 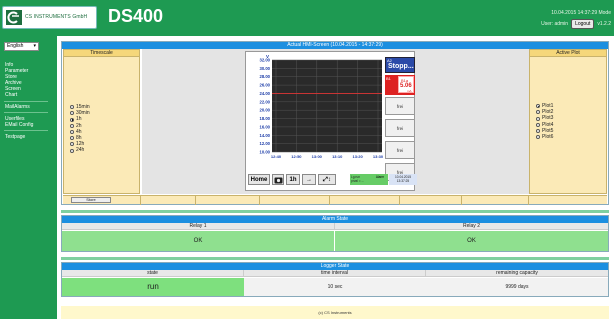 I want to click on scroll-right-button: →, so click(x=309, y=179).